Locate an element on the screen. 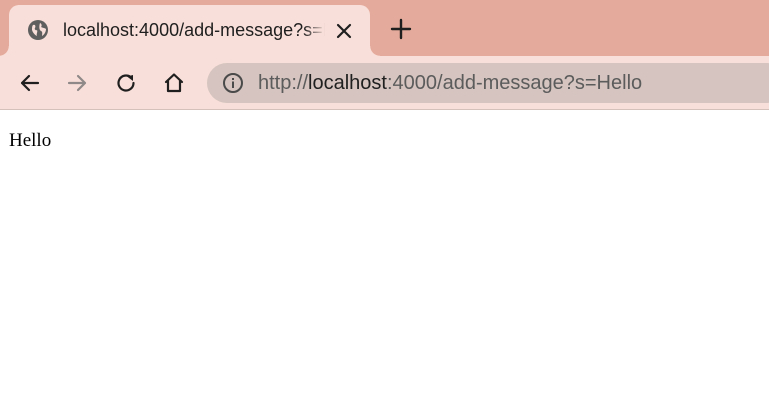 The image size is (769, 413). home-icon is located at coordinates (174, 83).